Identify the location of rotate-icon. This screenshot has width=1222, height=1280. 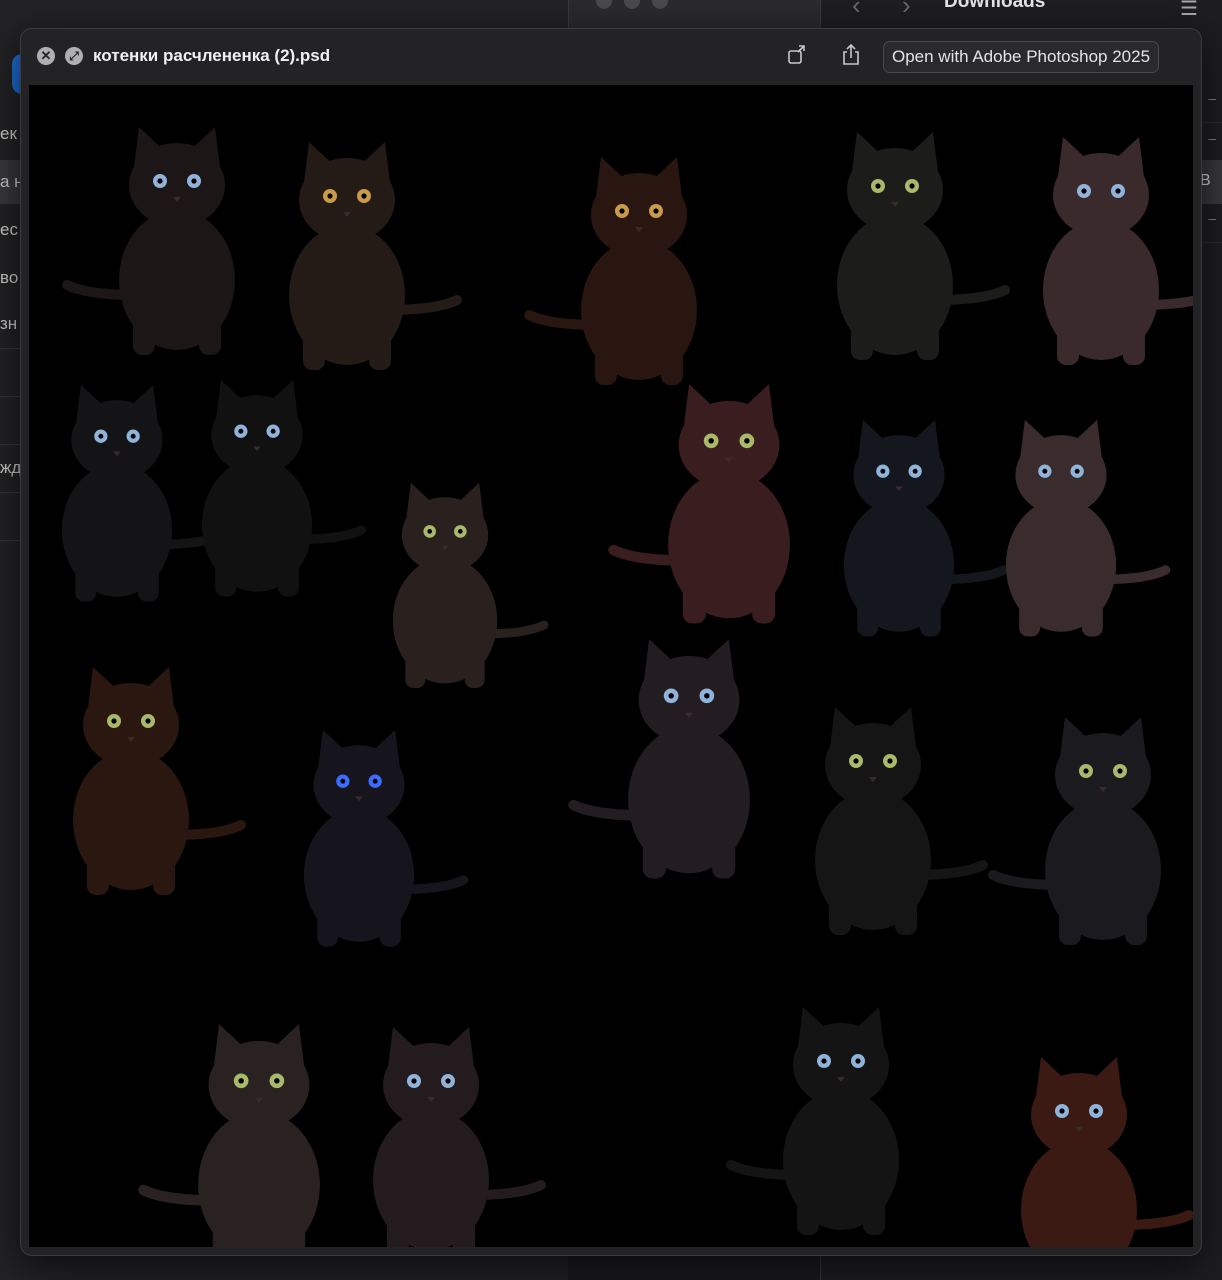
(797, 55).